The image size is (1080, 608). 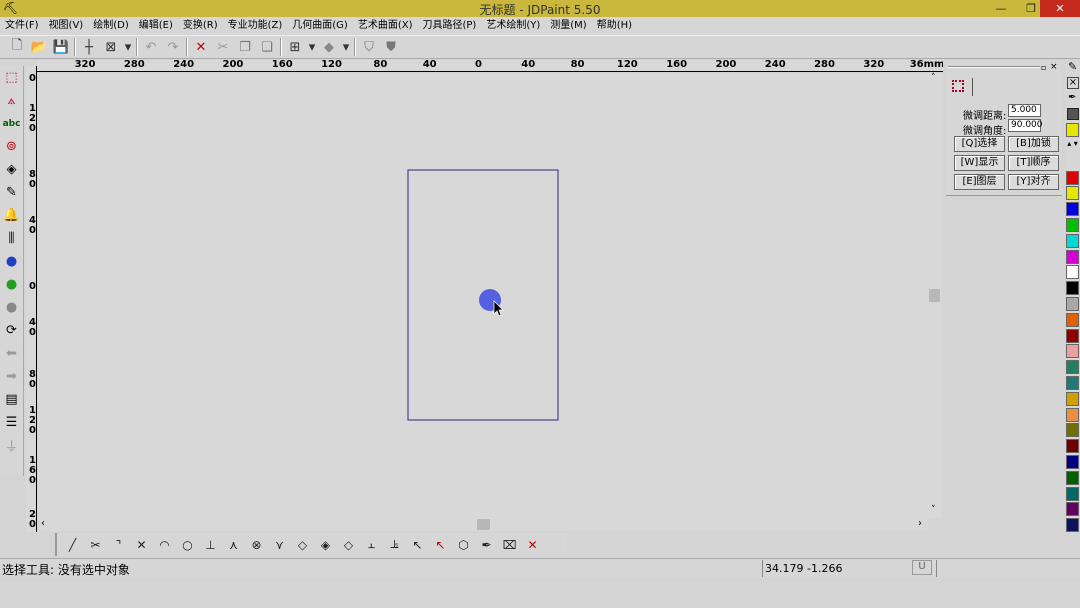 What do you see at coordinates (958, 86) in the screenshot?
I see `select-tab-icon` at bounding box center [958, 86].